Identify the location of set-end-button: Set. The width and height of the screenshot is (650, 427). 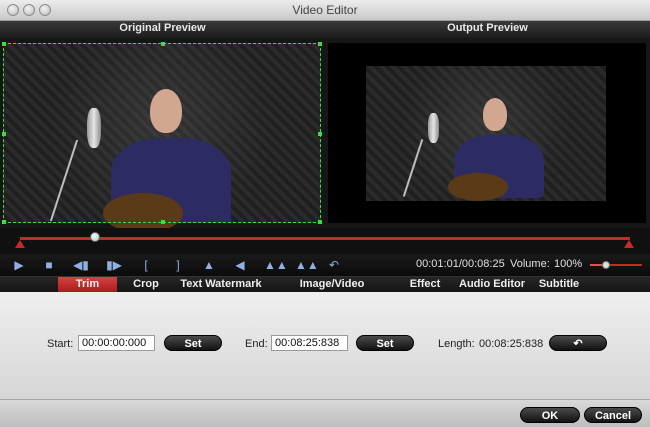
(385, 343).